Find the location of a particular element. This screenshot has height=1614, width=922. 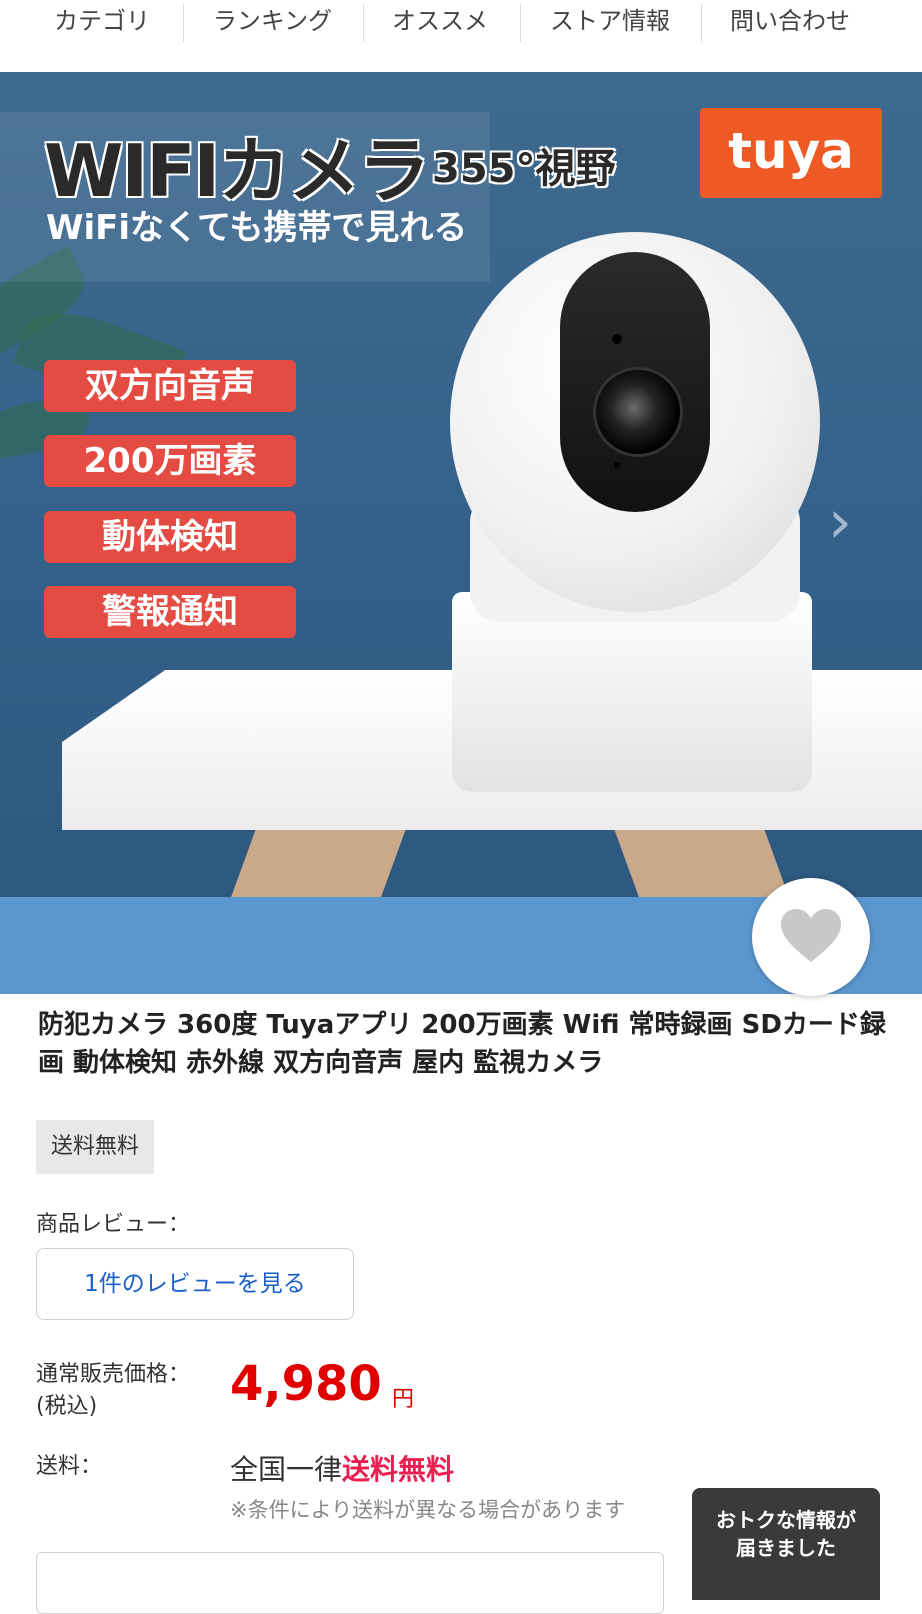

deal-notification-popup: おトクな情報が 届きました is located at coordinates (786, 1544).